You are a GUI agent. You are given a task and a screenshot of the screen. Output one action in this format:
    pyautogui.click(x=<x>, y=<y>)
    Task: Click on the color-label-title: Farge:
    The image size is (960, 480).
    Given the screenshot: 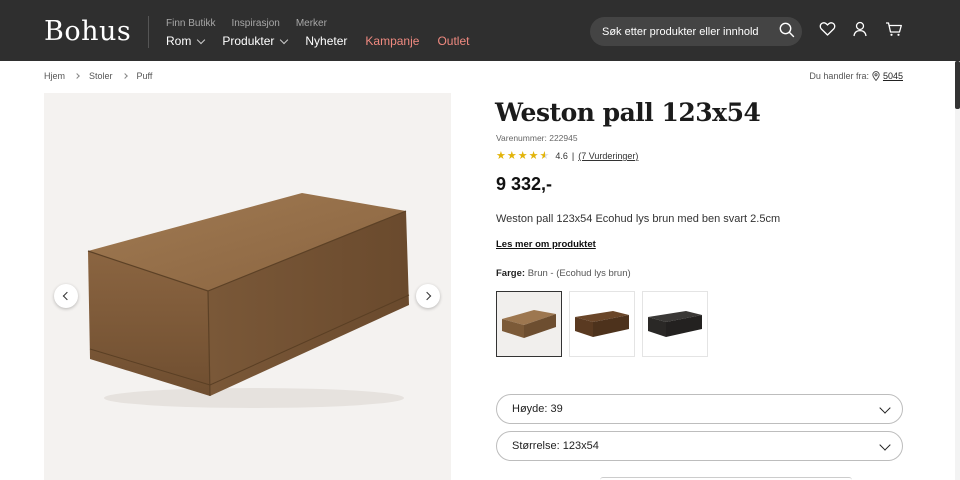 What is the action you would take?
    pyautogui.click(x=511, y=273)
    